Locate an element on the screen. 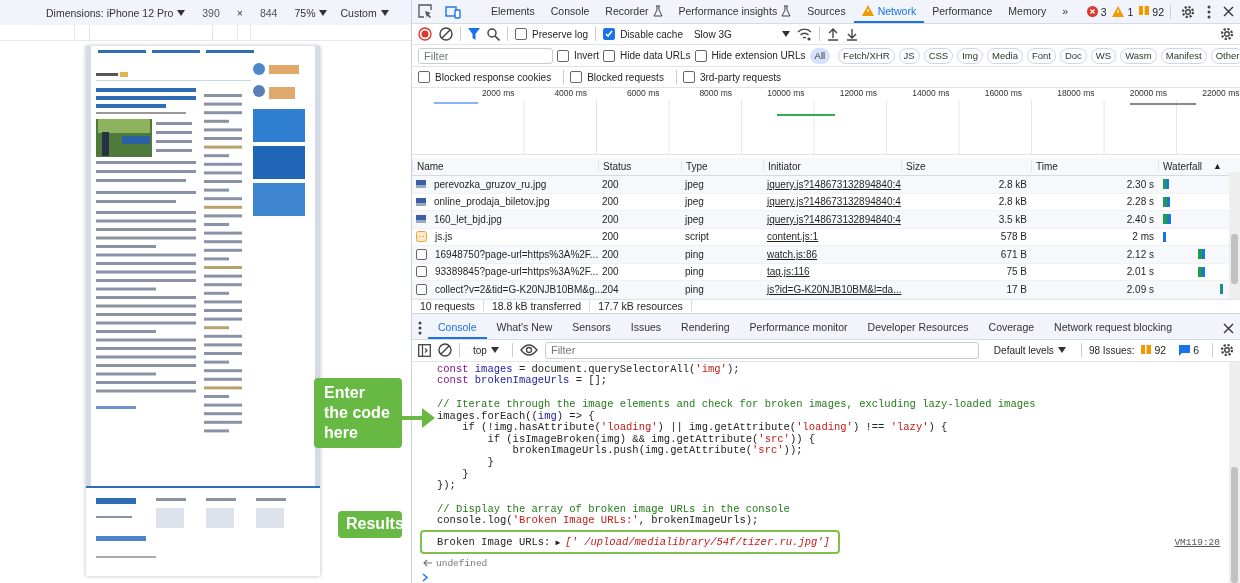 Image resolution: width=1240 pixels, height=583 pixels. time-tick: 4000 ms is located at coordinates (570, 94).